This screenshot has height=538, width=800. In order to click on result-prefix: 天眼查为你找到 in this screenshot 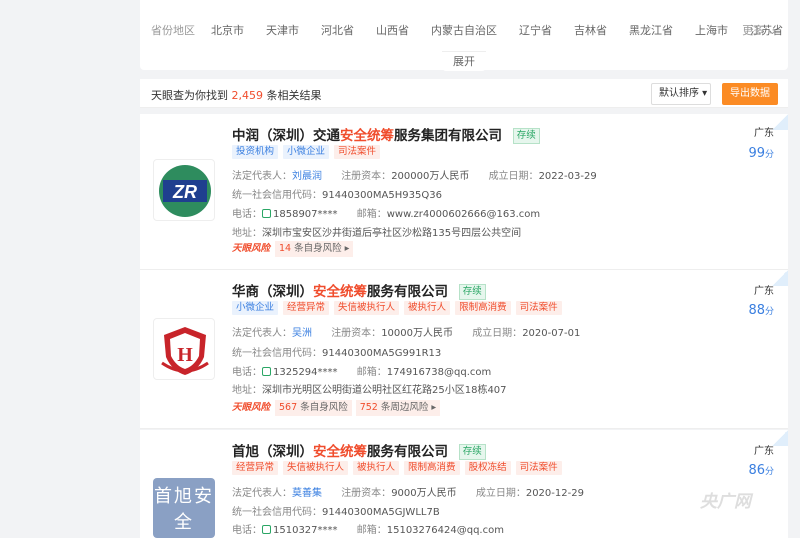, I will do `click(189, 95)`.